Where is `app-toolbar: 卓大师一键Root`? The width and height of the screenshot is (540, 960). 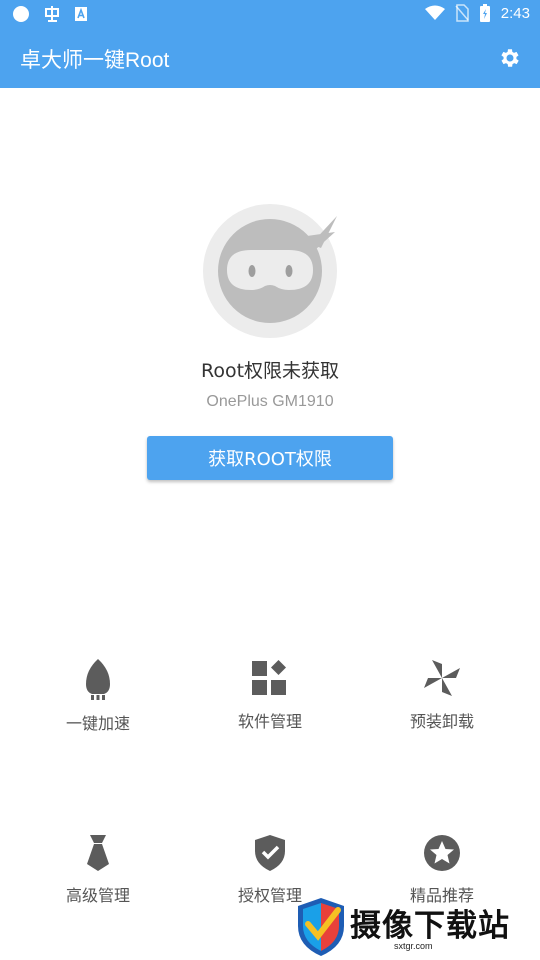 app-toolbar: 卓大师一键Root is located at coordinates (270, 58).